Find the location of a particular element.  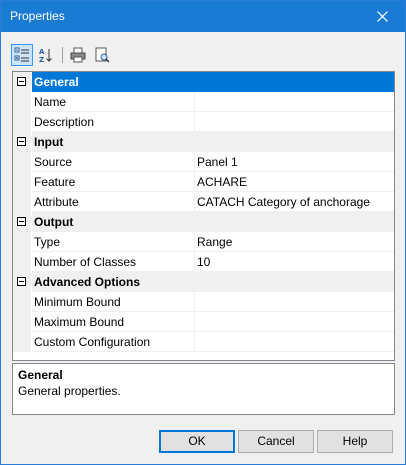

property-value: CATACH Category of anchorage is located at coordinates (294, 202).